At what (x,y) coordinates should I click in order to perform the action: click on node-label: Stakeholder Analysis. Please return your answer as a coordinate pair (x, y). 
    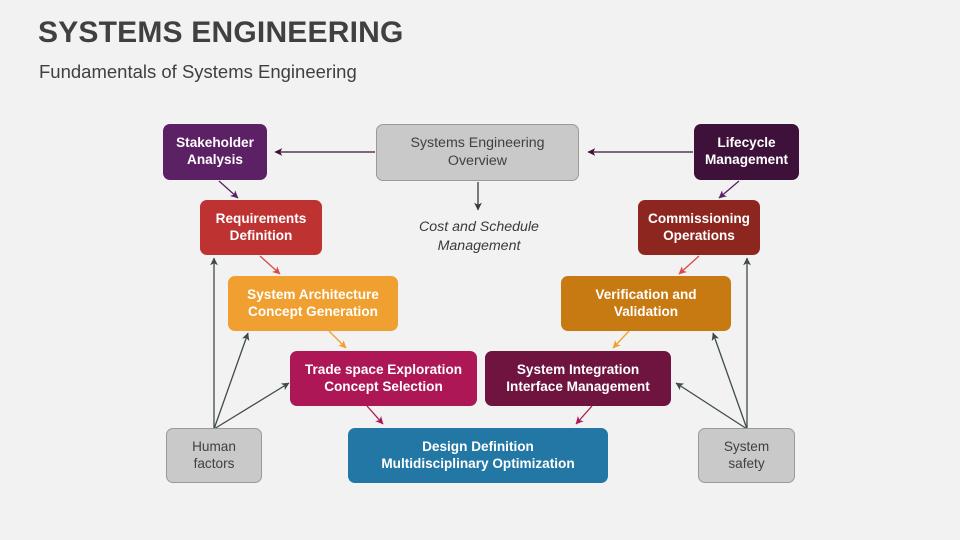
    Looking at the image, I should click on (215, 151).